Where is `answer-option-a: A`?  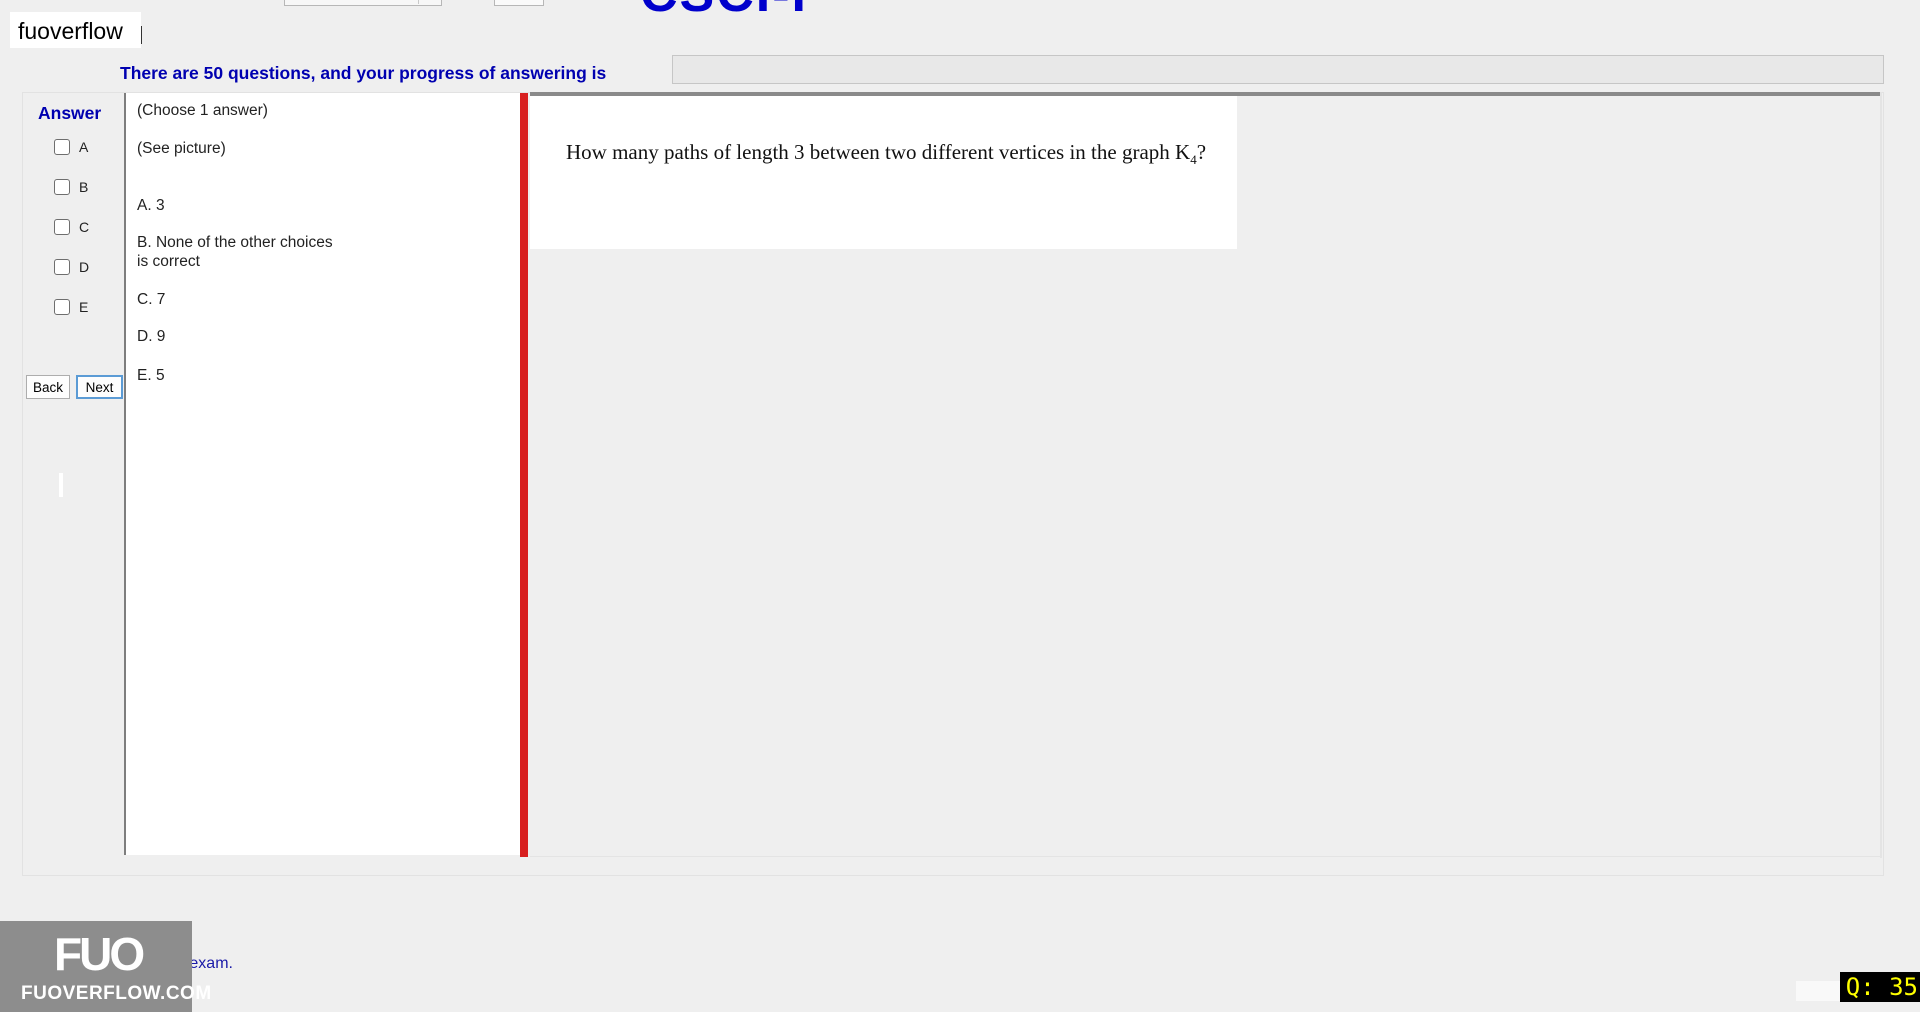
answer-option-a: A is located at coordinates (71, 147).